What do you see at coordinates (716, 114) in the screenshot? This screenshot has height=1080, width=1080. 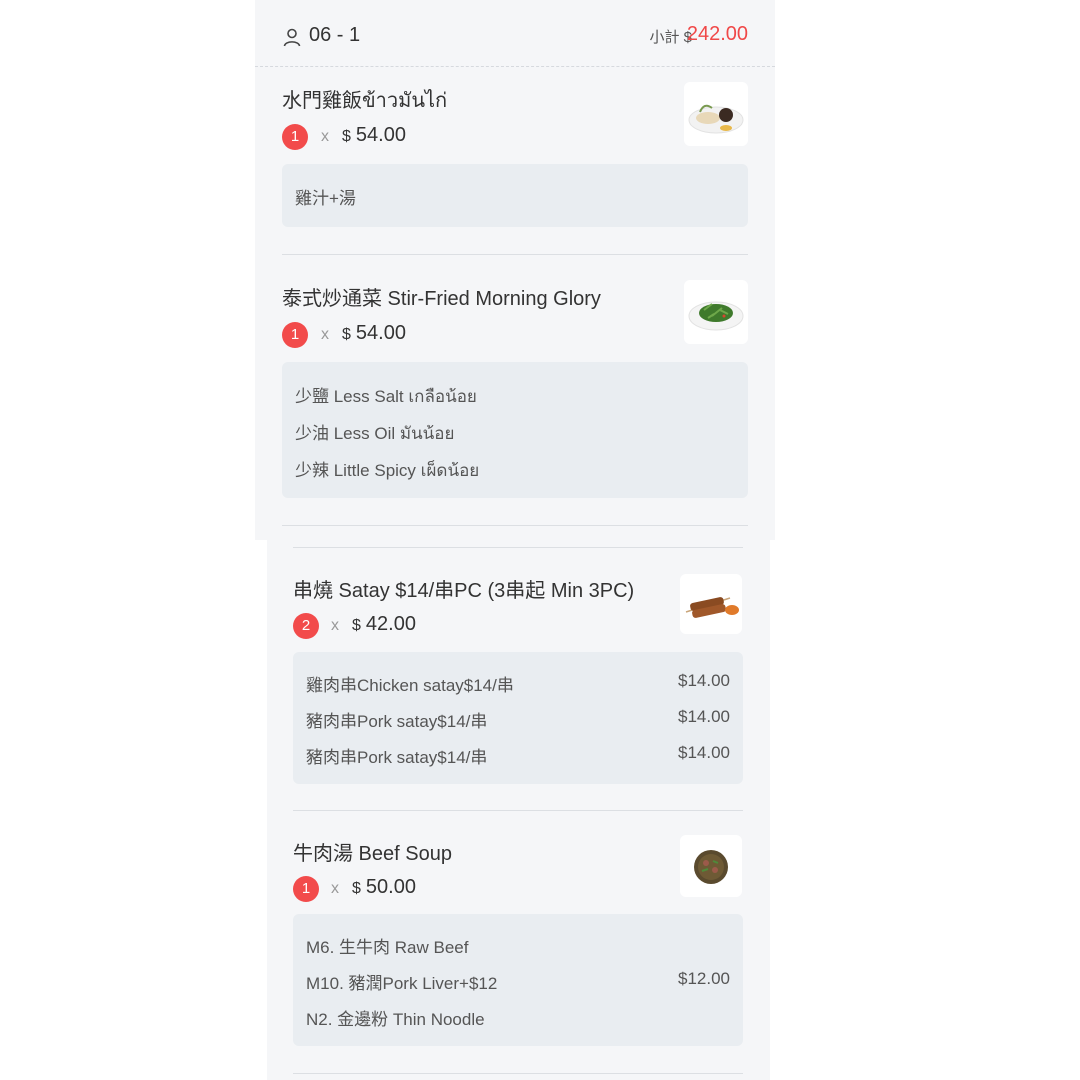 I see `chicken-rice-icon` at bounding box center [716, 114].